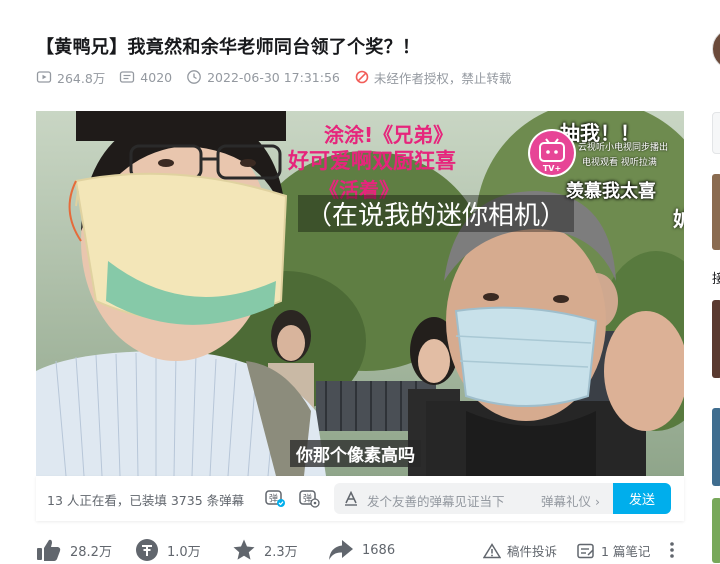  Describe the element at coordinates (552, 168) in the screenshot. I see `tv-badge: TV+` at that location.